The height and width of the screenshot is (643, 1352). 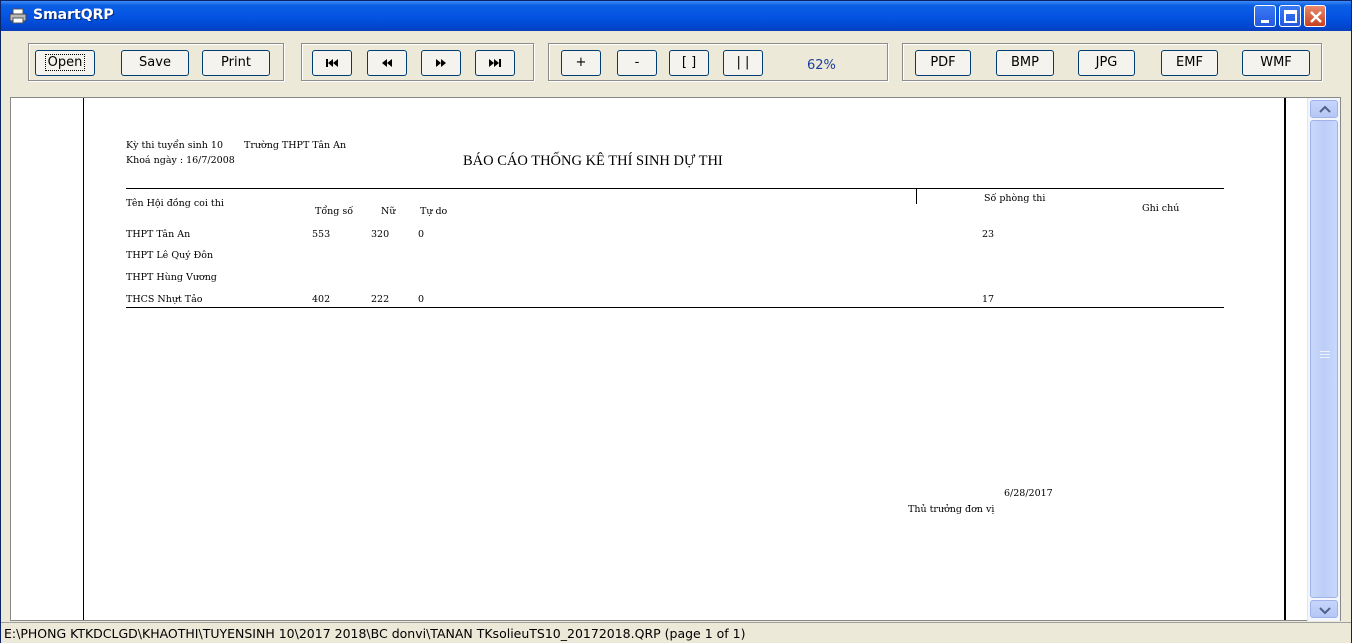 I want to click on maximize-button, so click(x=1290, y=16).